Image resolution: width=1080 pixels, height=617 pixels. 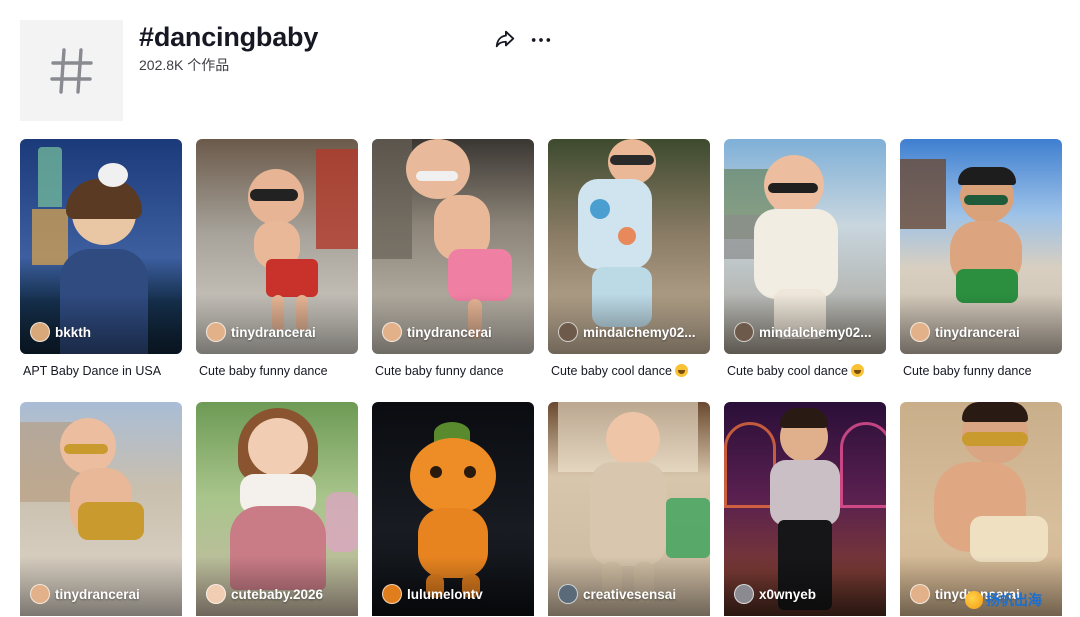 I want to click on video-thumbnail: cutebaby.2026, so click(x=277, y=509).